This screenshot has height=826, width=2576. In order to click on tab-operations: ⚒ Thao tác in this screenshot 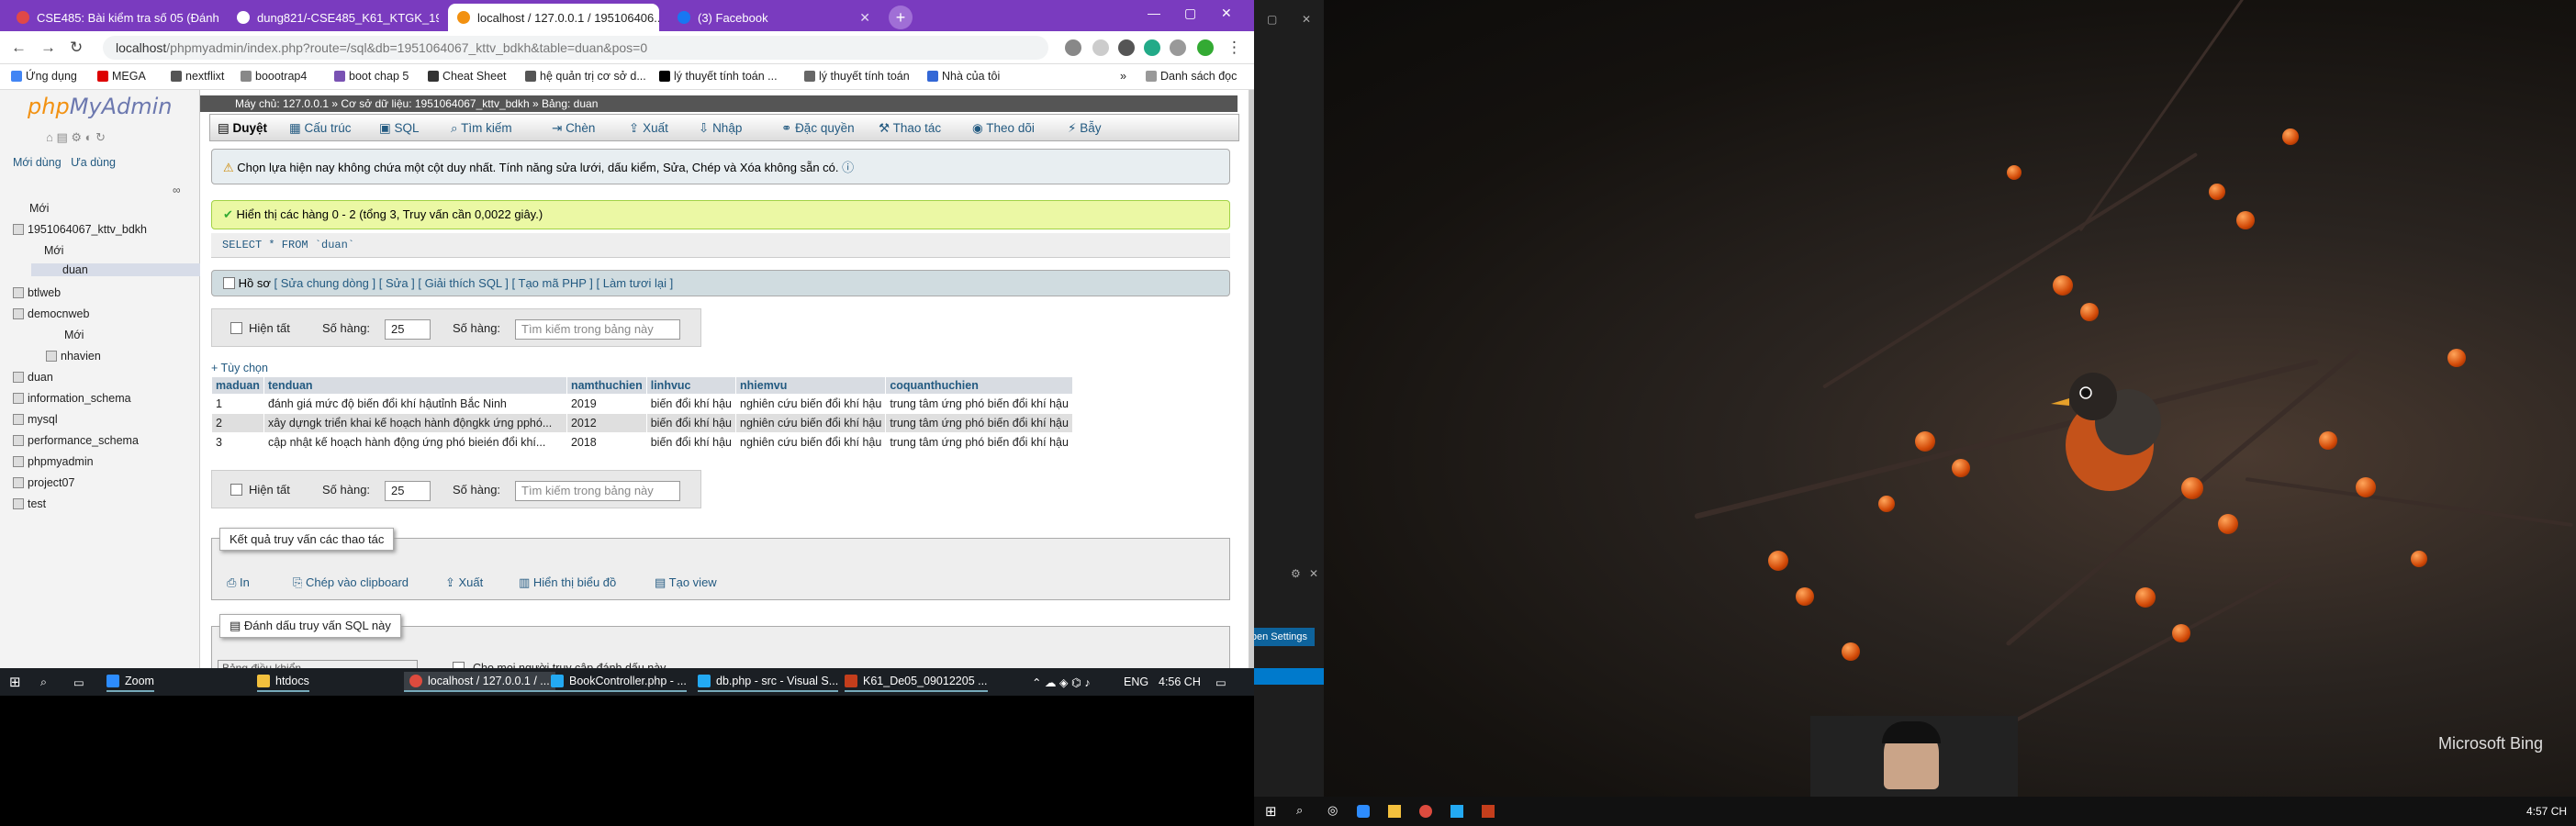, I will do `click(910, 129)`.